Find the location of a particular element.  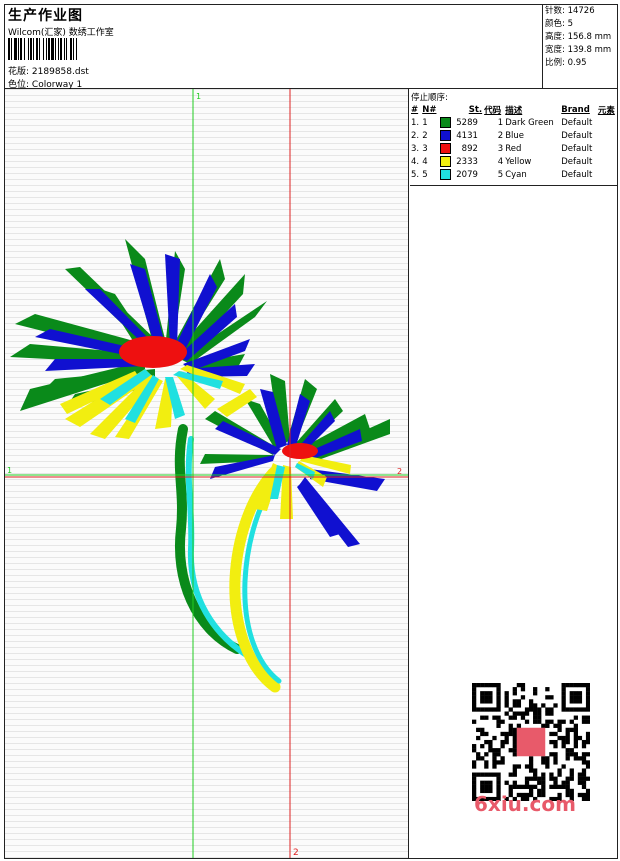

stop-row: 3. 3 892 3 Red Default is located at coordinates (514, 148).